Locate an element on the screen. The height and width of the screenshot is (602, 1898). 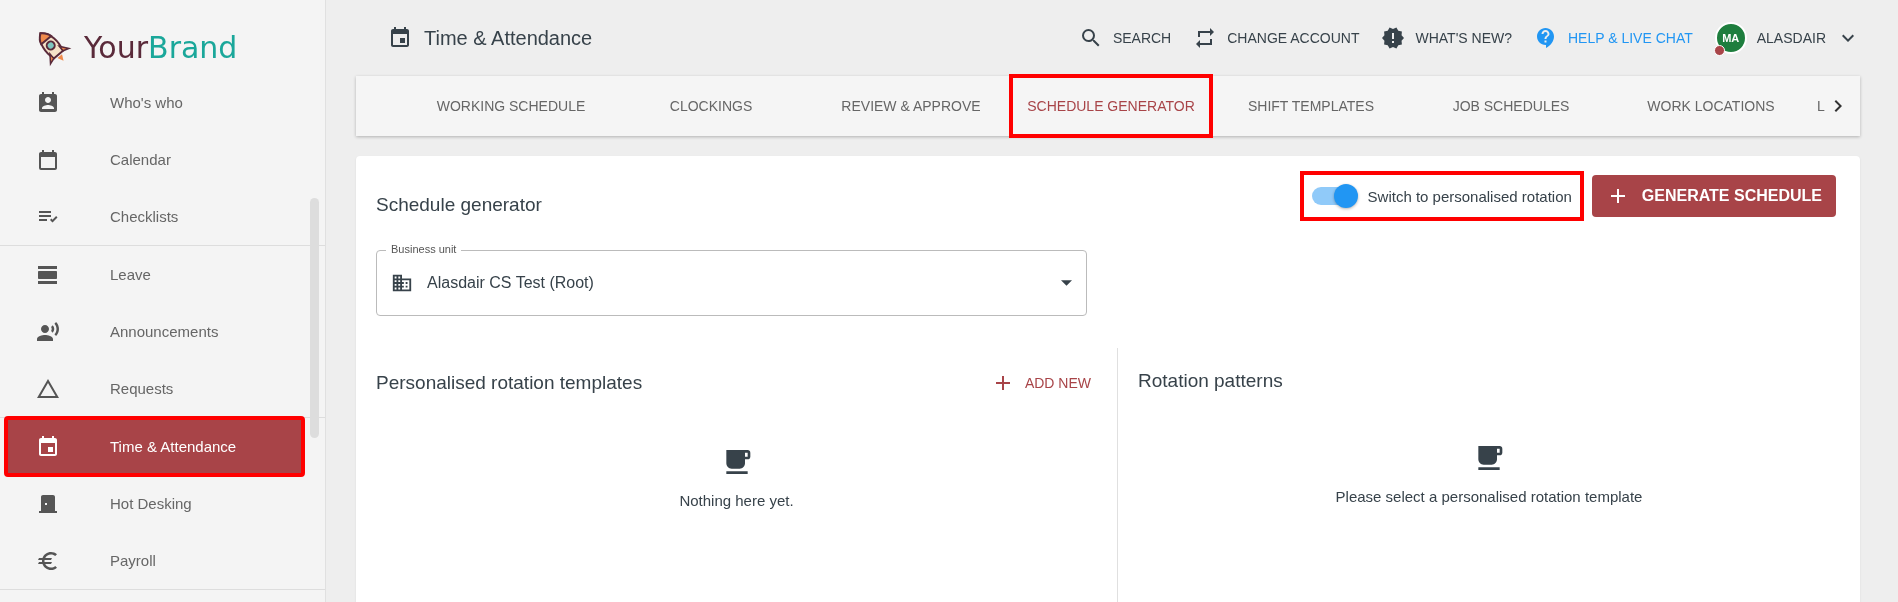
alert-badge-icon is located at coordinates (1393, 38).